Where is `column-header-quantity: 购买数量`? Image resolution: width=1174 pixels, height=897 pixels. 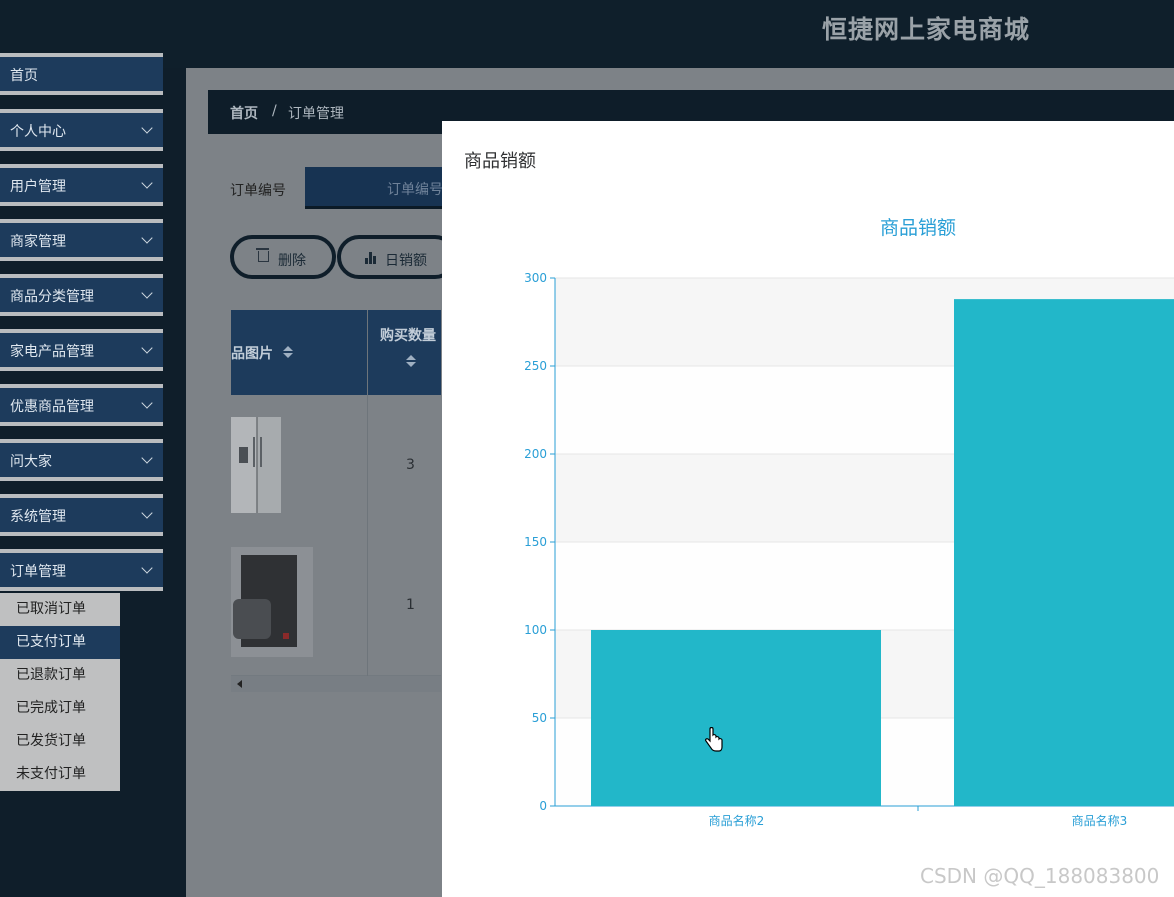
column-header-quantity: 购买数量 is located at coordinates (408, 335).